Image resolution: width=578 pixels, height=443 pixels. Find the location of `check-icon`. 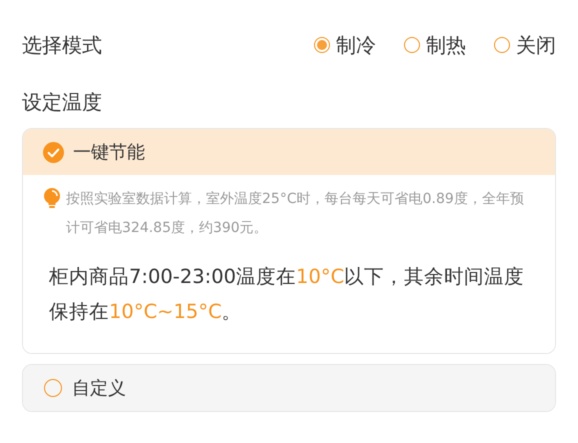

check-icon is located at coordinates (53, 152).